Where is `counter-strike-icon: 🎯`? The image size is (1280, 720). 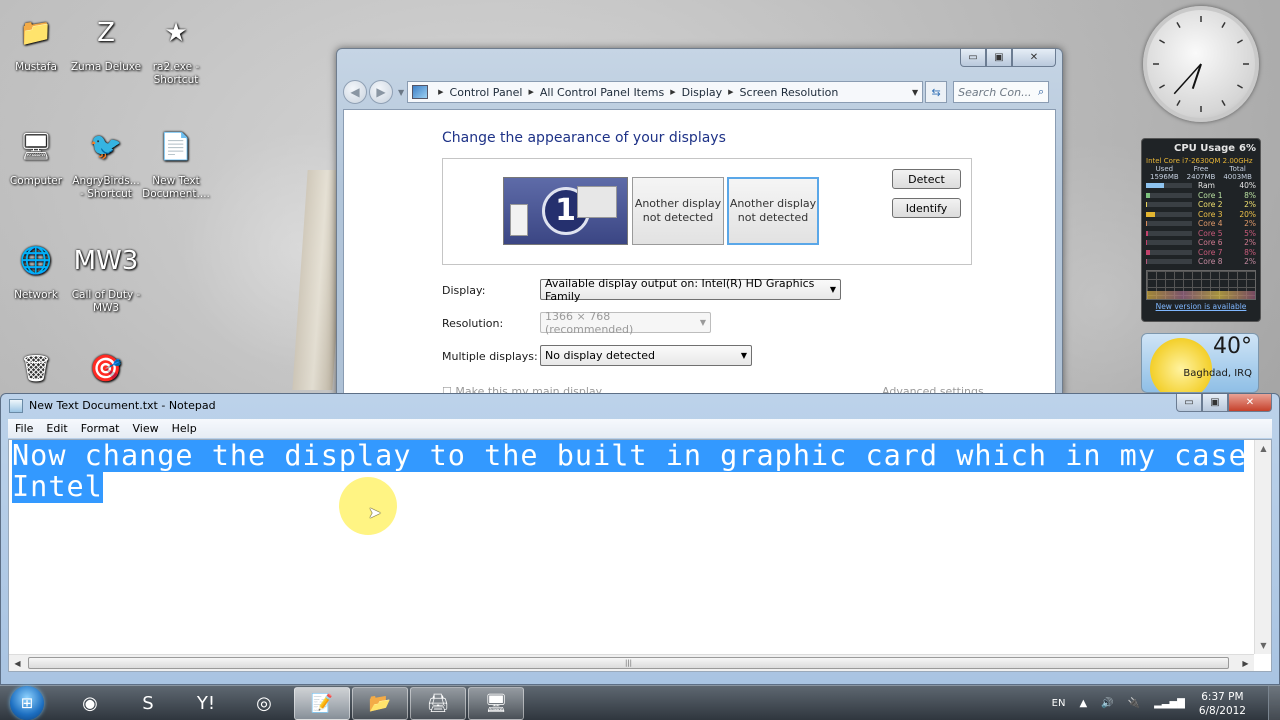
counter-strike-icon: 🎯 is located at coordinates (106, 368).